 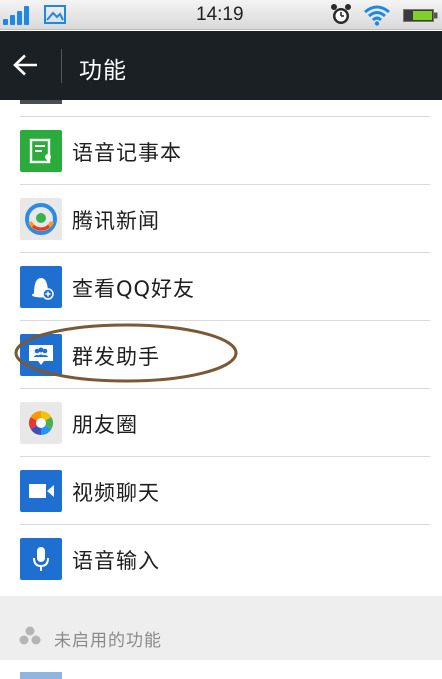 I want to click on feature-item-video-chat: 视频聊天, so click(x=221, y=491).